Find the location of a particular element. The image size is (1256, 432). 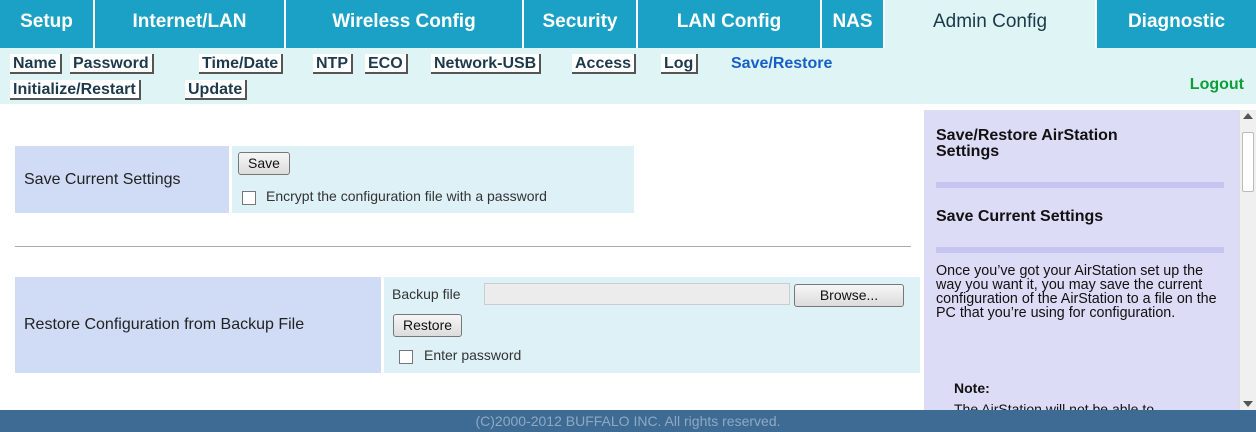

subnav-time-date: Time/Date is located at coordinates (241, 64).